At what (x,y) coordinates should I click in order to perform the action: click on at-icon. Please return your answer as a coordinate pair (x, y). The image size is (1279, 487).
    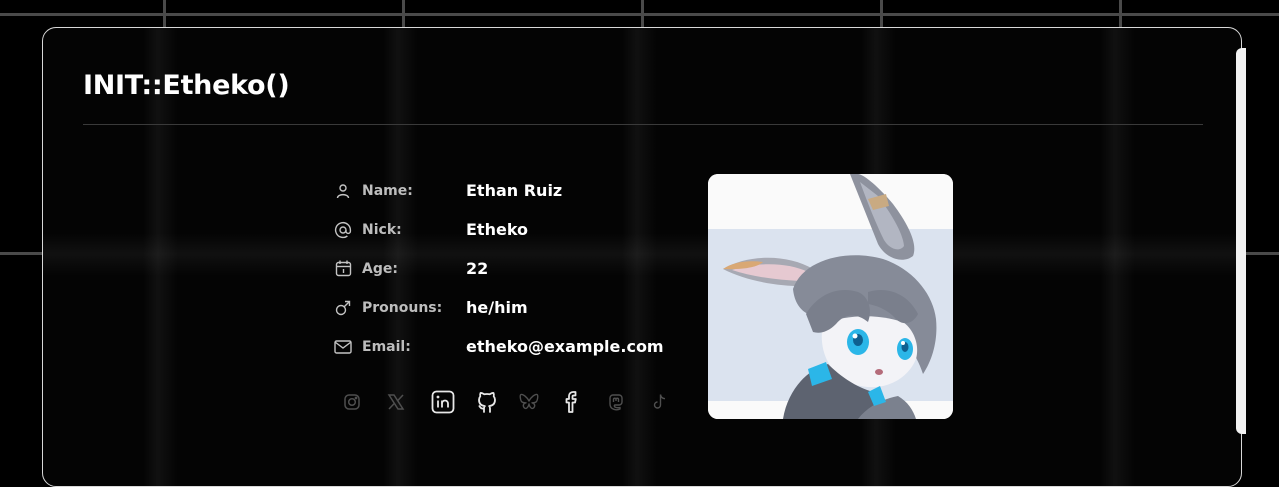
    Looking at the image, I should click on (343, 230).